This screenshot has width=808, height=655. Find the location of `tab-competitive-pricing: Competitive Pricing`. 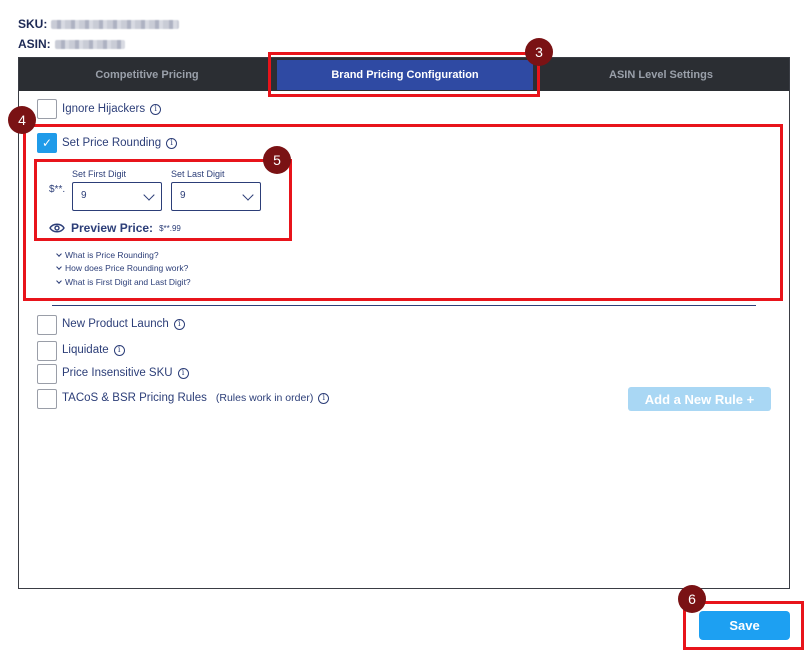

tab-competitive-pricing: Competitive Pricing is located at coordinates (147, 74).